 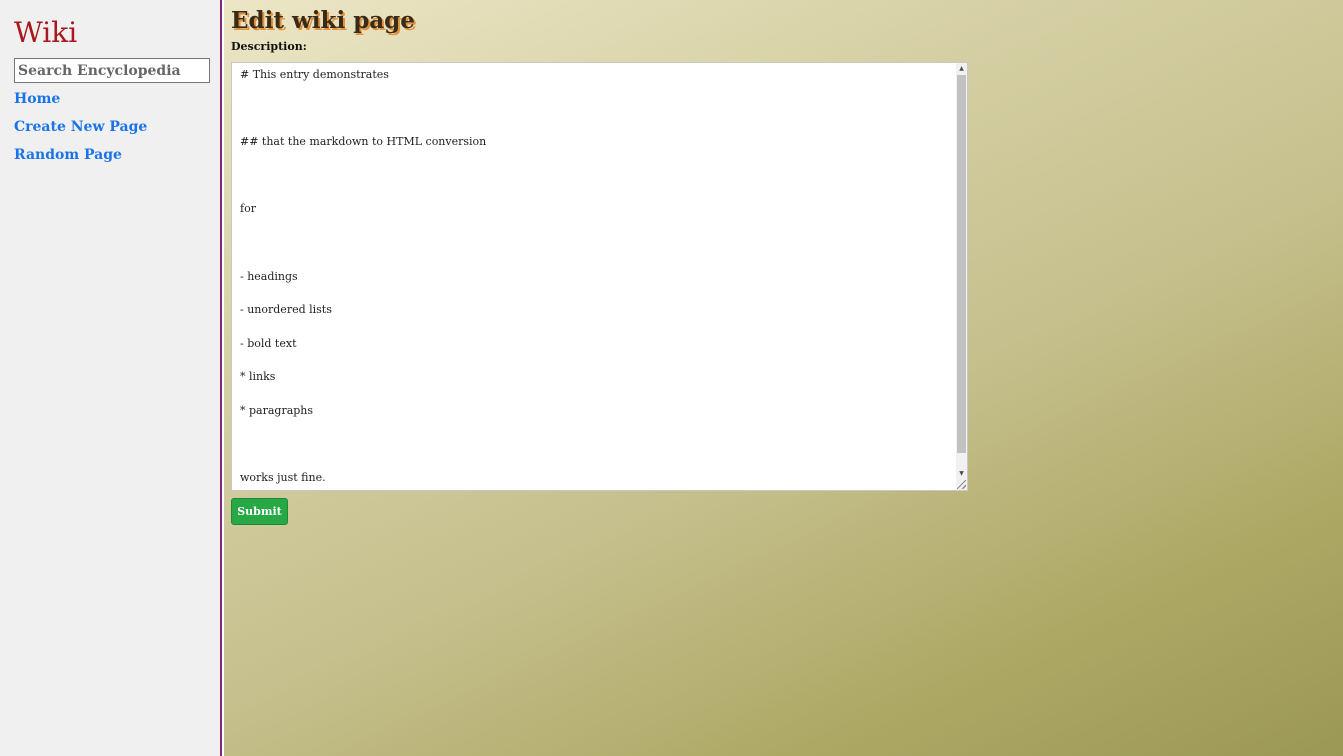 I want to click on page-title: Edit wiki page, so click(x=323, y=20).